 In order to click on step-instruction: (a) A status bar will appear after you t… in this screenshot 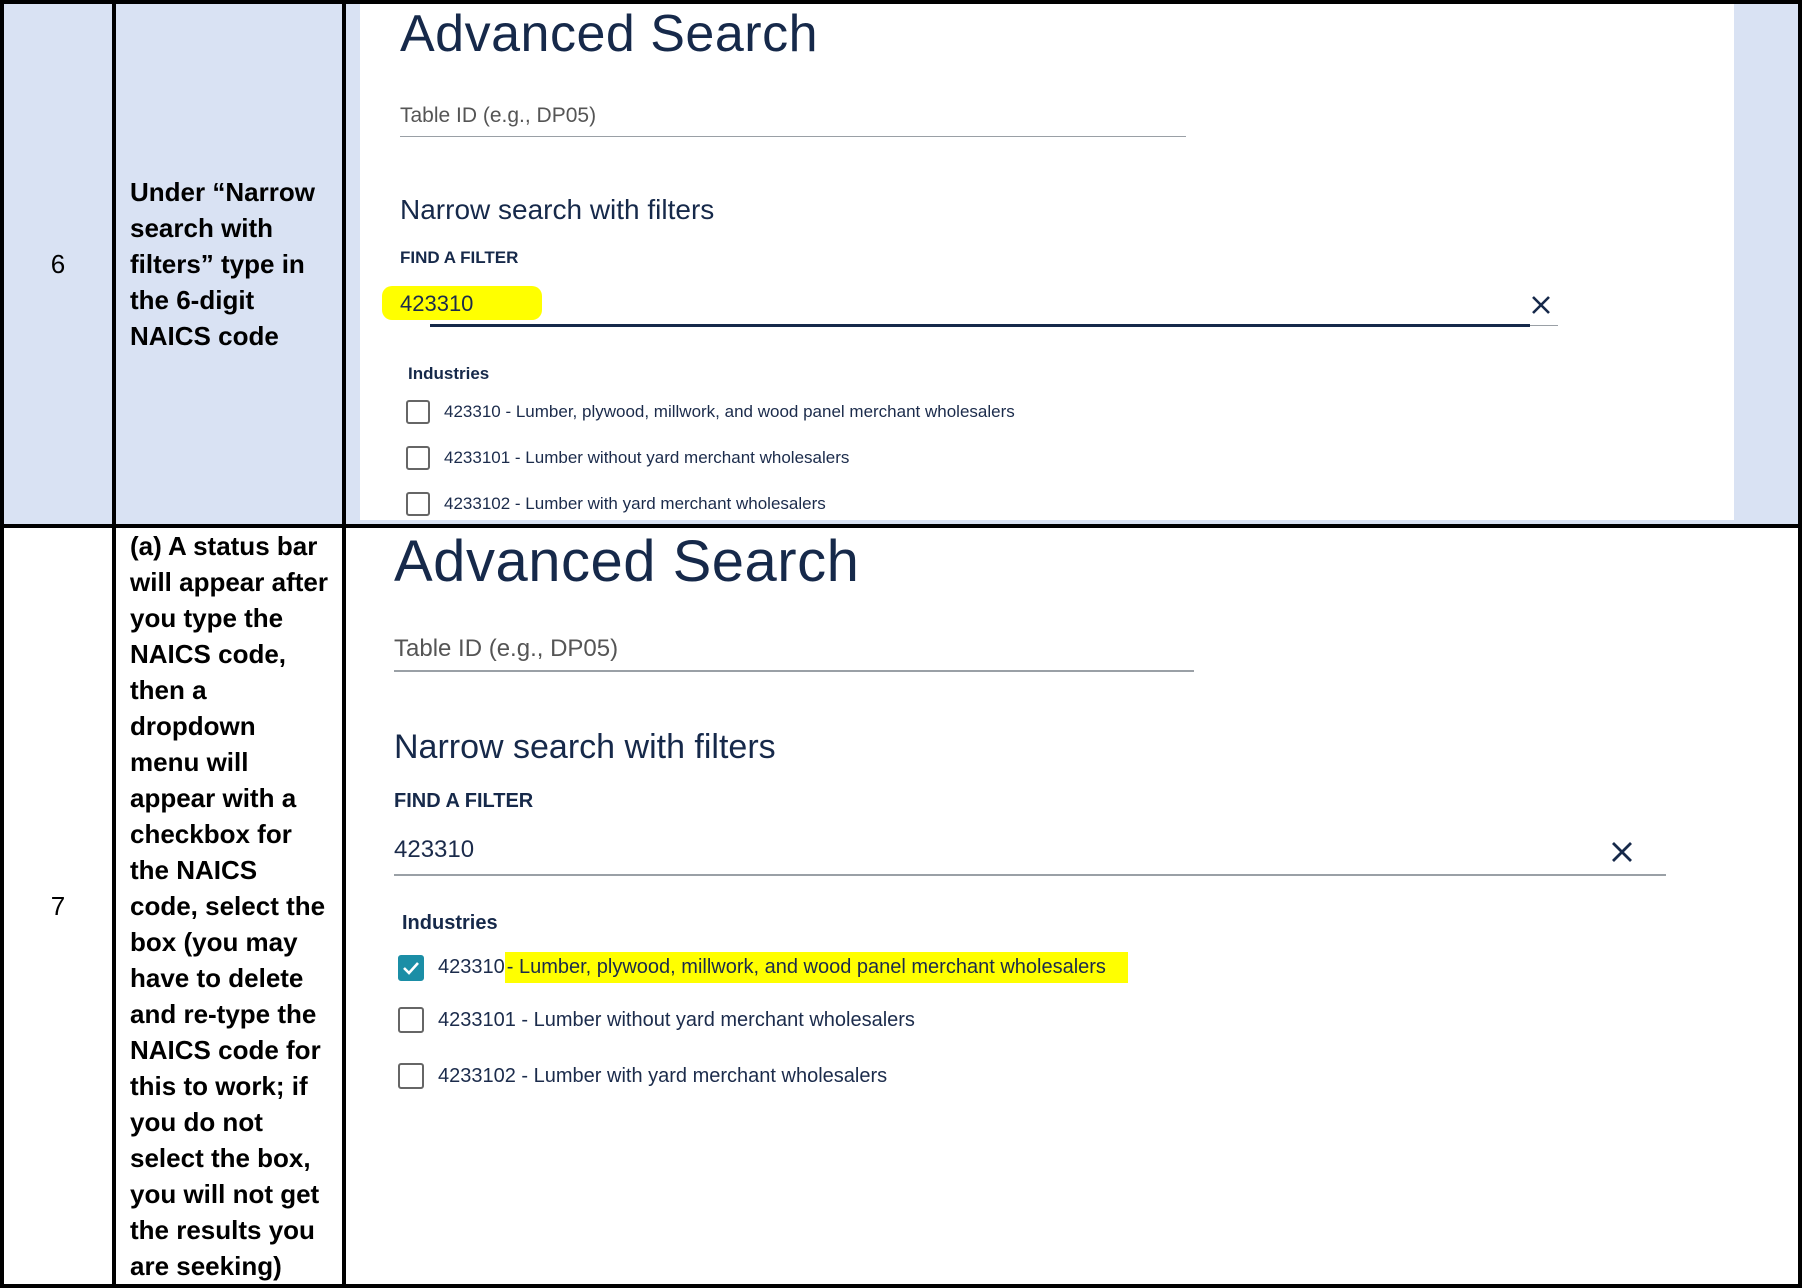, I will do `click(229, 906)`.